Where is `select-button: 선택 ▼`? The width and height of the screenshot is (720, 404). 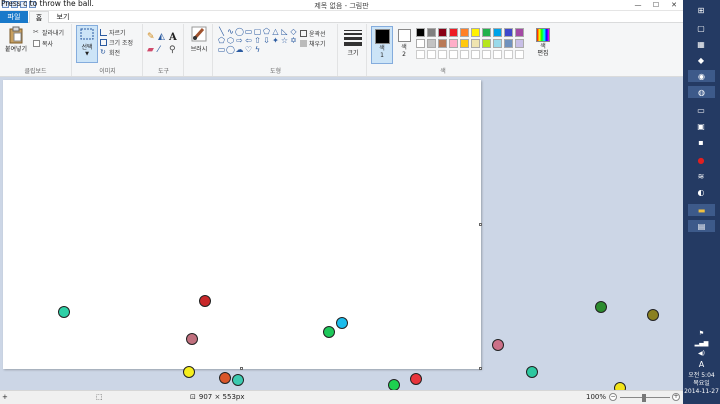 select-button: 선택 ▼ is located at coordinates (87, 44).